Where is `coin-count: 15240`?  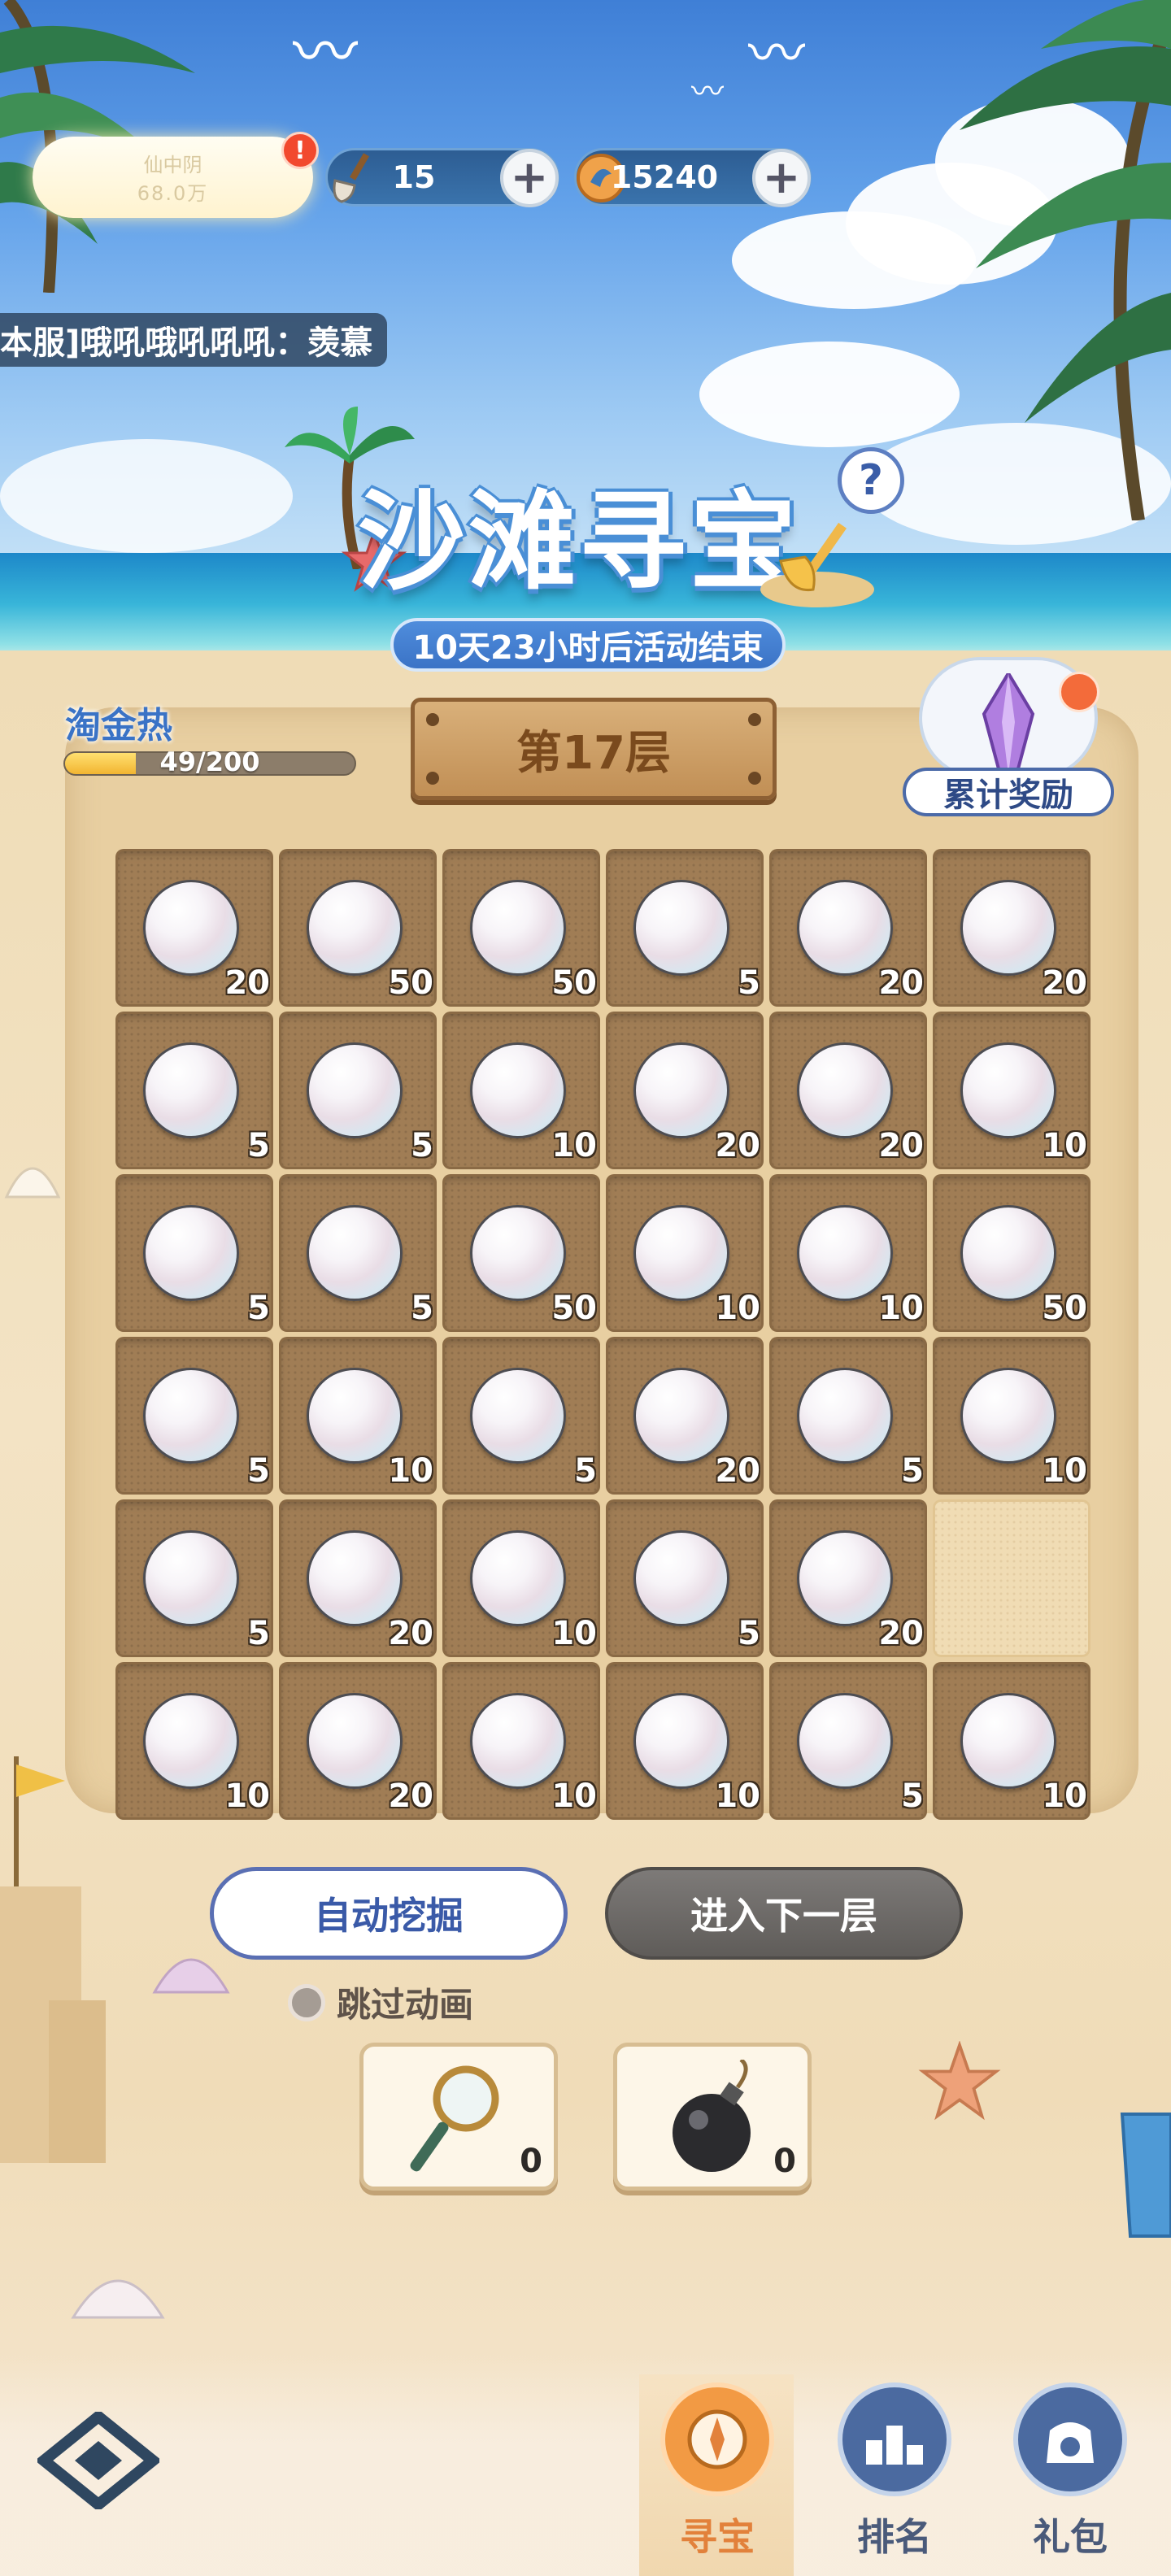 coin-count: 15240 is located at coordinates (664, 177).